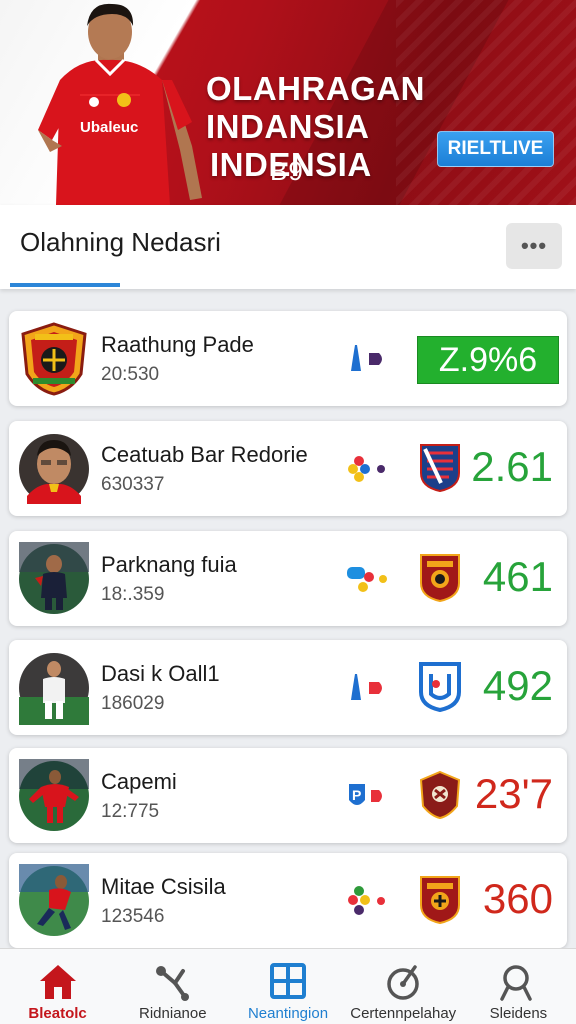  I want to click on grid-icon, so click(288, 981).